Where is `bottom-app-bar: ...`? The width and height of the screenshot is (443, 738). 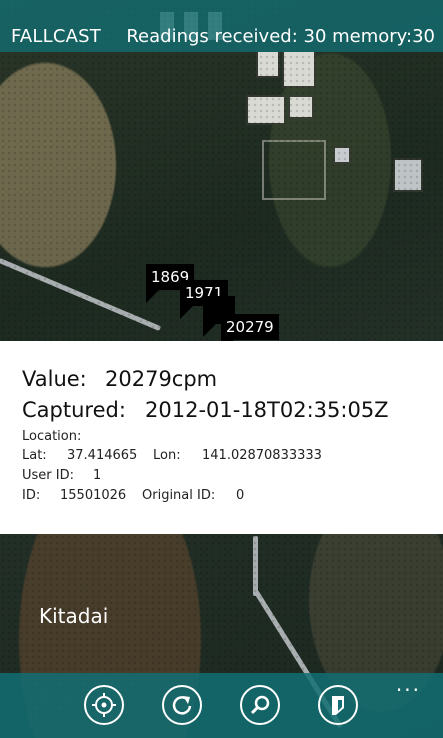 bottom-app-bar: ... is located at coordinates (221, 705).